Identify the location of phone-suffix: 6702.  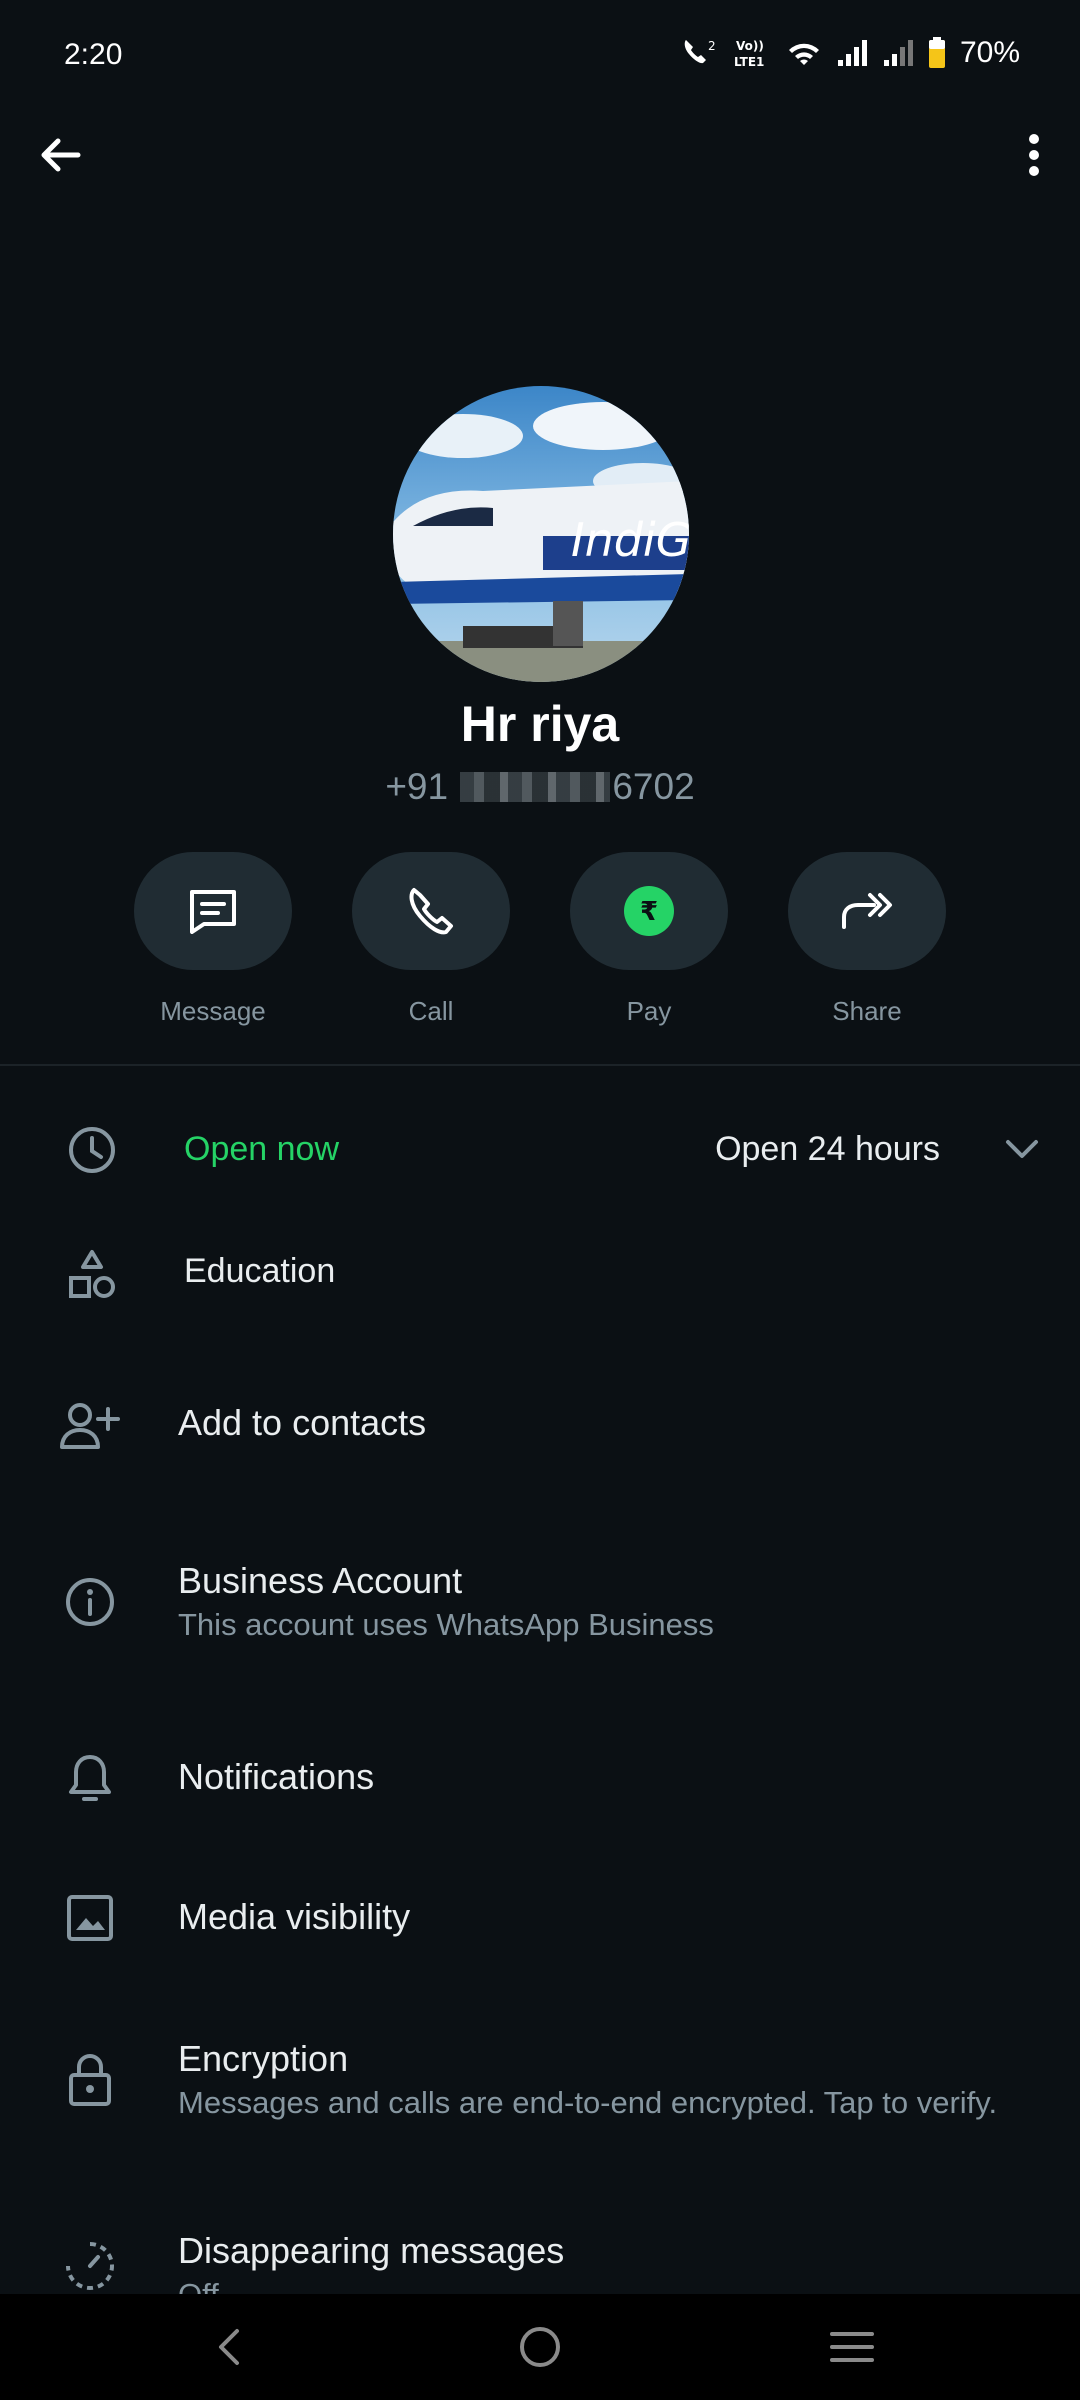
(653, 786).